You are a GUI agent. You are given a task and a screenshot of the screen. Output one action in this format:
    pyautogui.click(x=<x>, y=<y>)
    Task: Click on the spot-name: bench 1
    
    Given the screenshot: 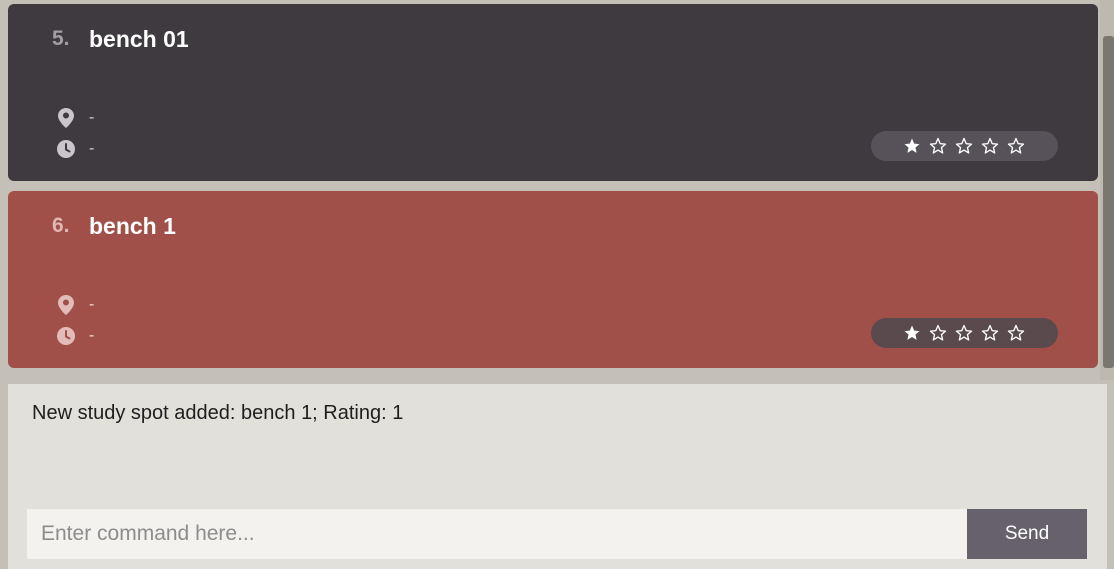 What is the action you would take?
    pyautogui.click(x=132, y=226)
    